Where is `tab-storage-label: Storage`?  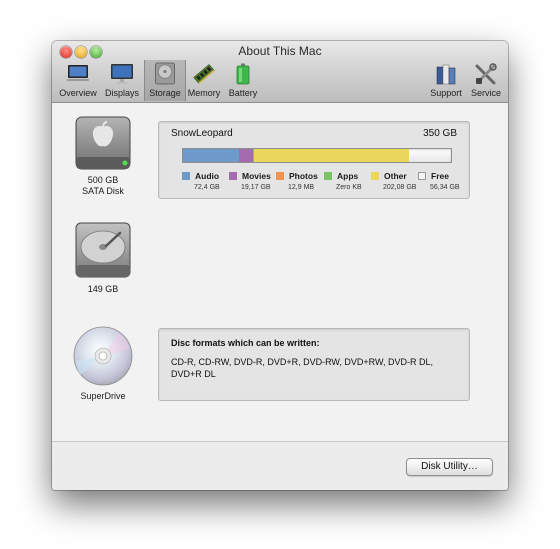 tab-storage-label: Storage is located at coordinates (165, 93).